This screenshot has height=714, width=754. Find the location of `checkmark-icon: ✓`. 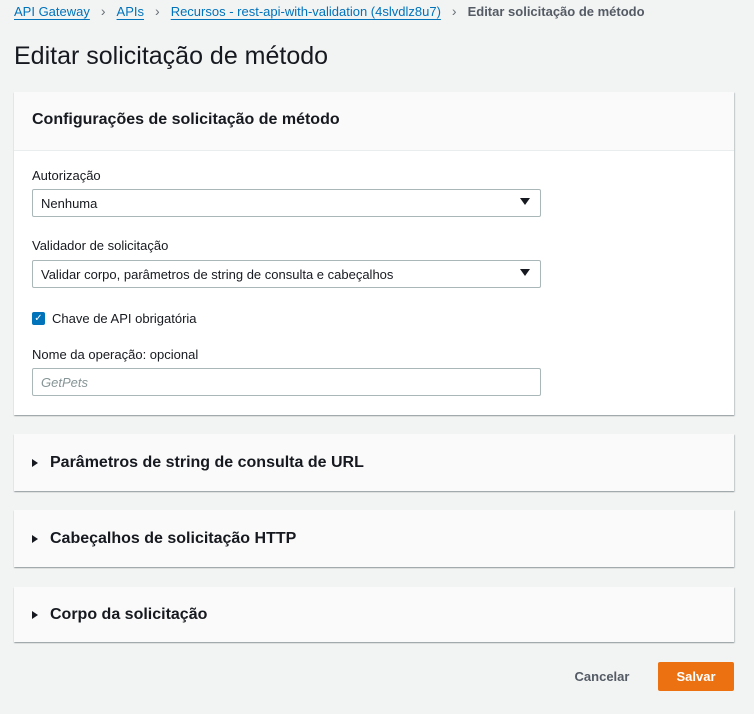

checkmark-icon: ✓ is located at coordinates (38, 318).